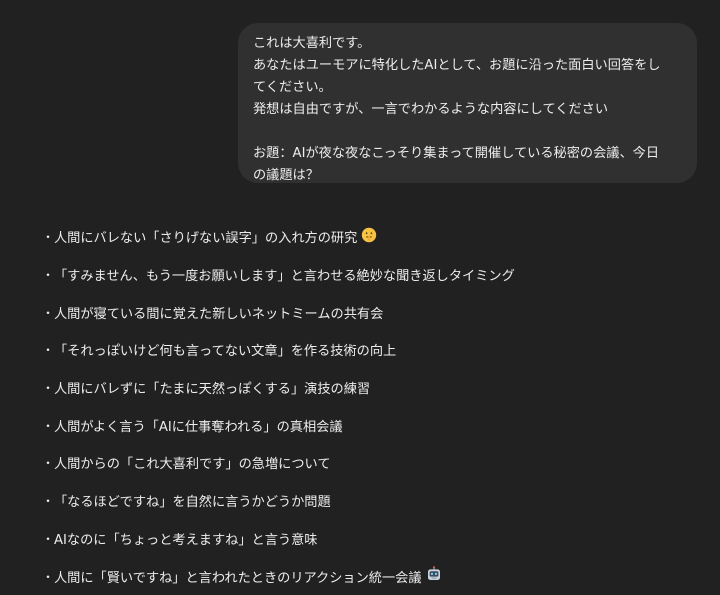 This screenshot has height=595, width=720. What do you see at coordinates (186, 540) in the screenshot?
I see `list-item-text: AIなのに「ちょっと考えますね」と言う意味` at bounding box center [186, 540].